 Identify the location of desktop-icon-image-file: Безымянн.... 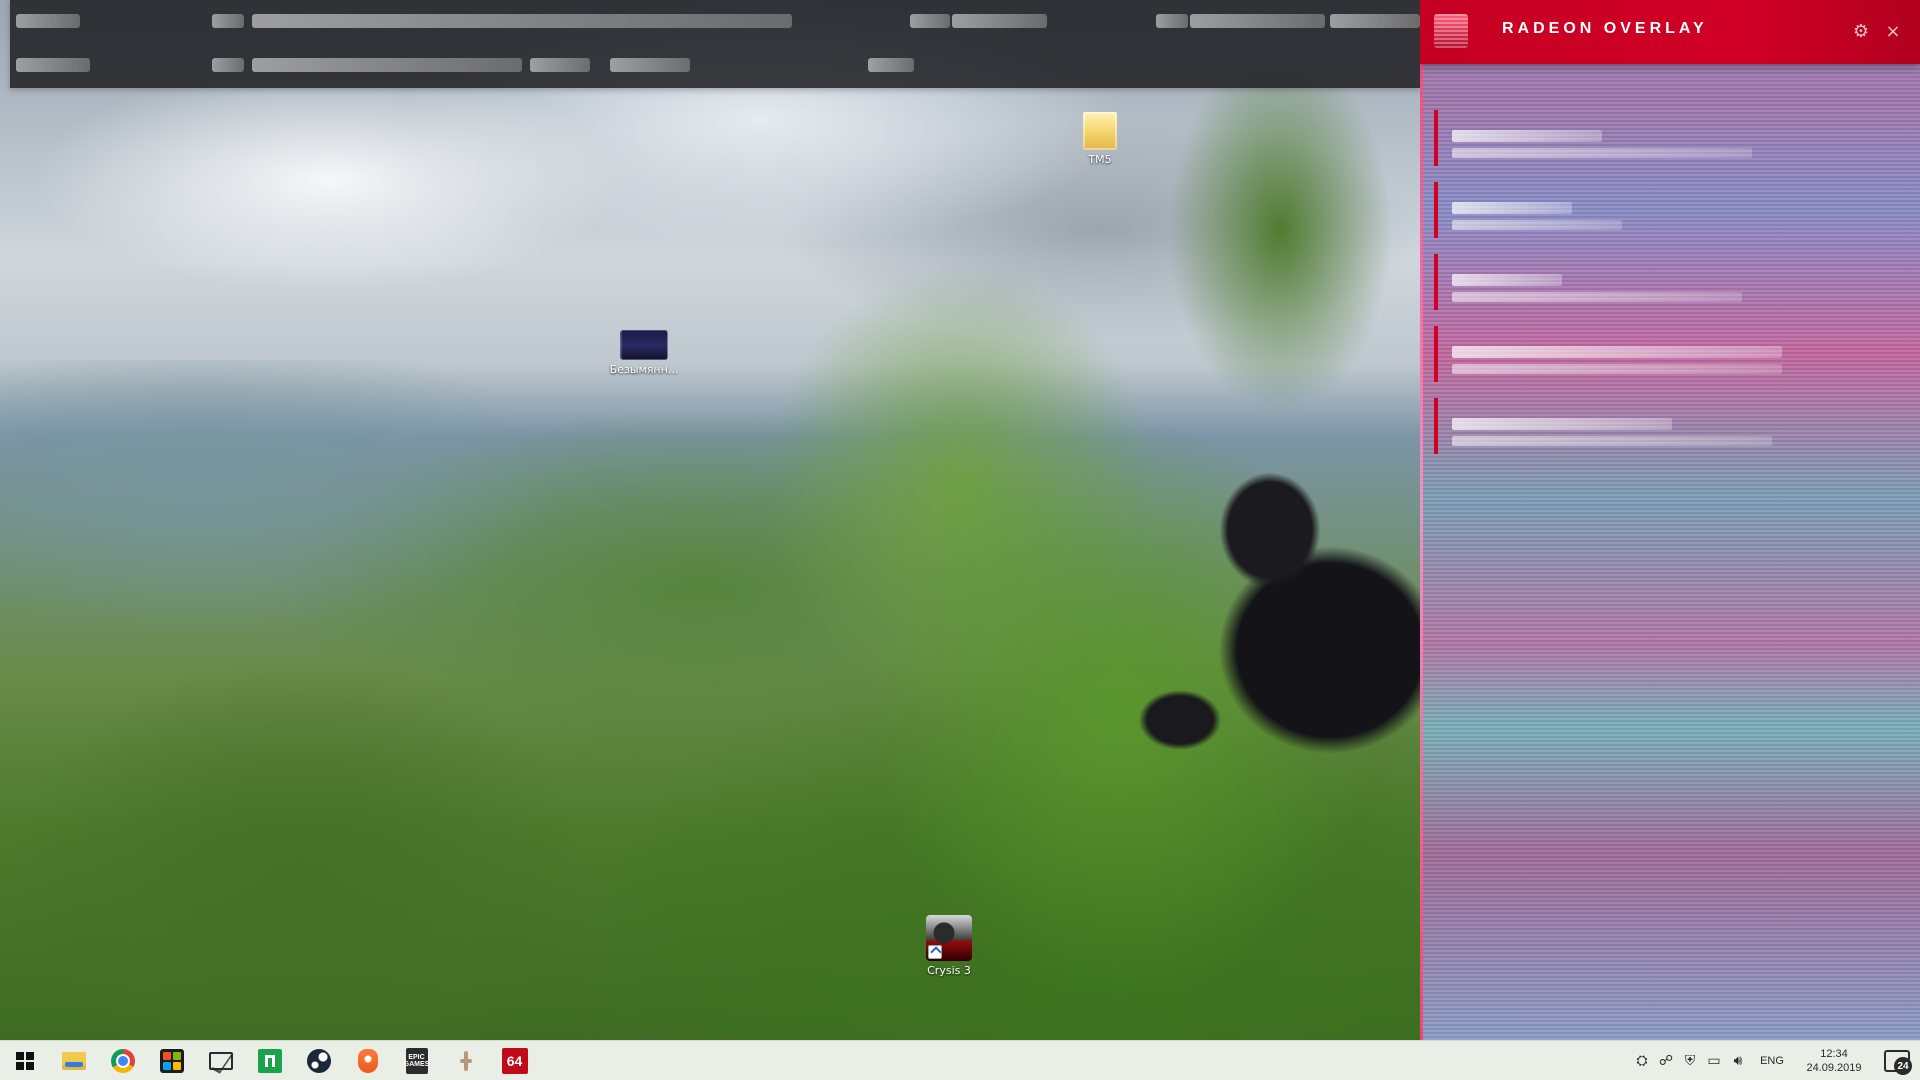
(644, 353).